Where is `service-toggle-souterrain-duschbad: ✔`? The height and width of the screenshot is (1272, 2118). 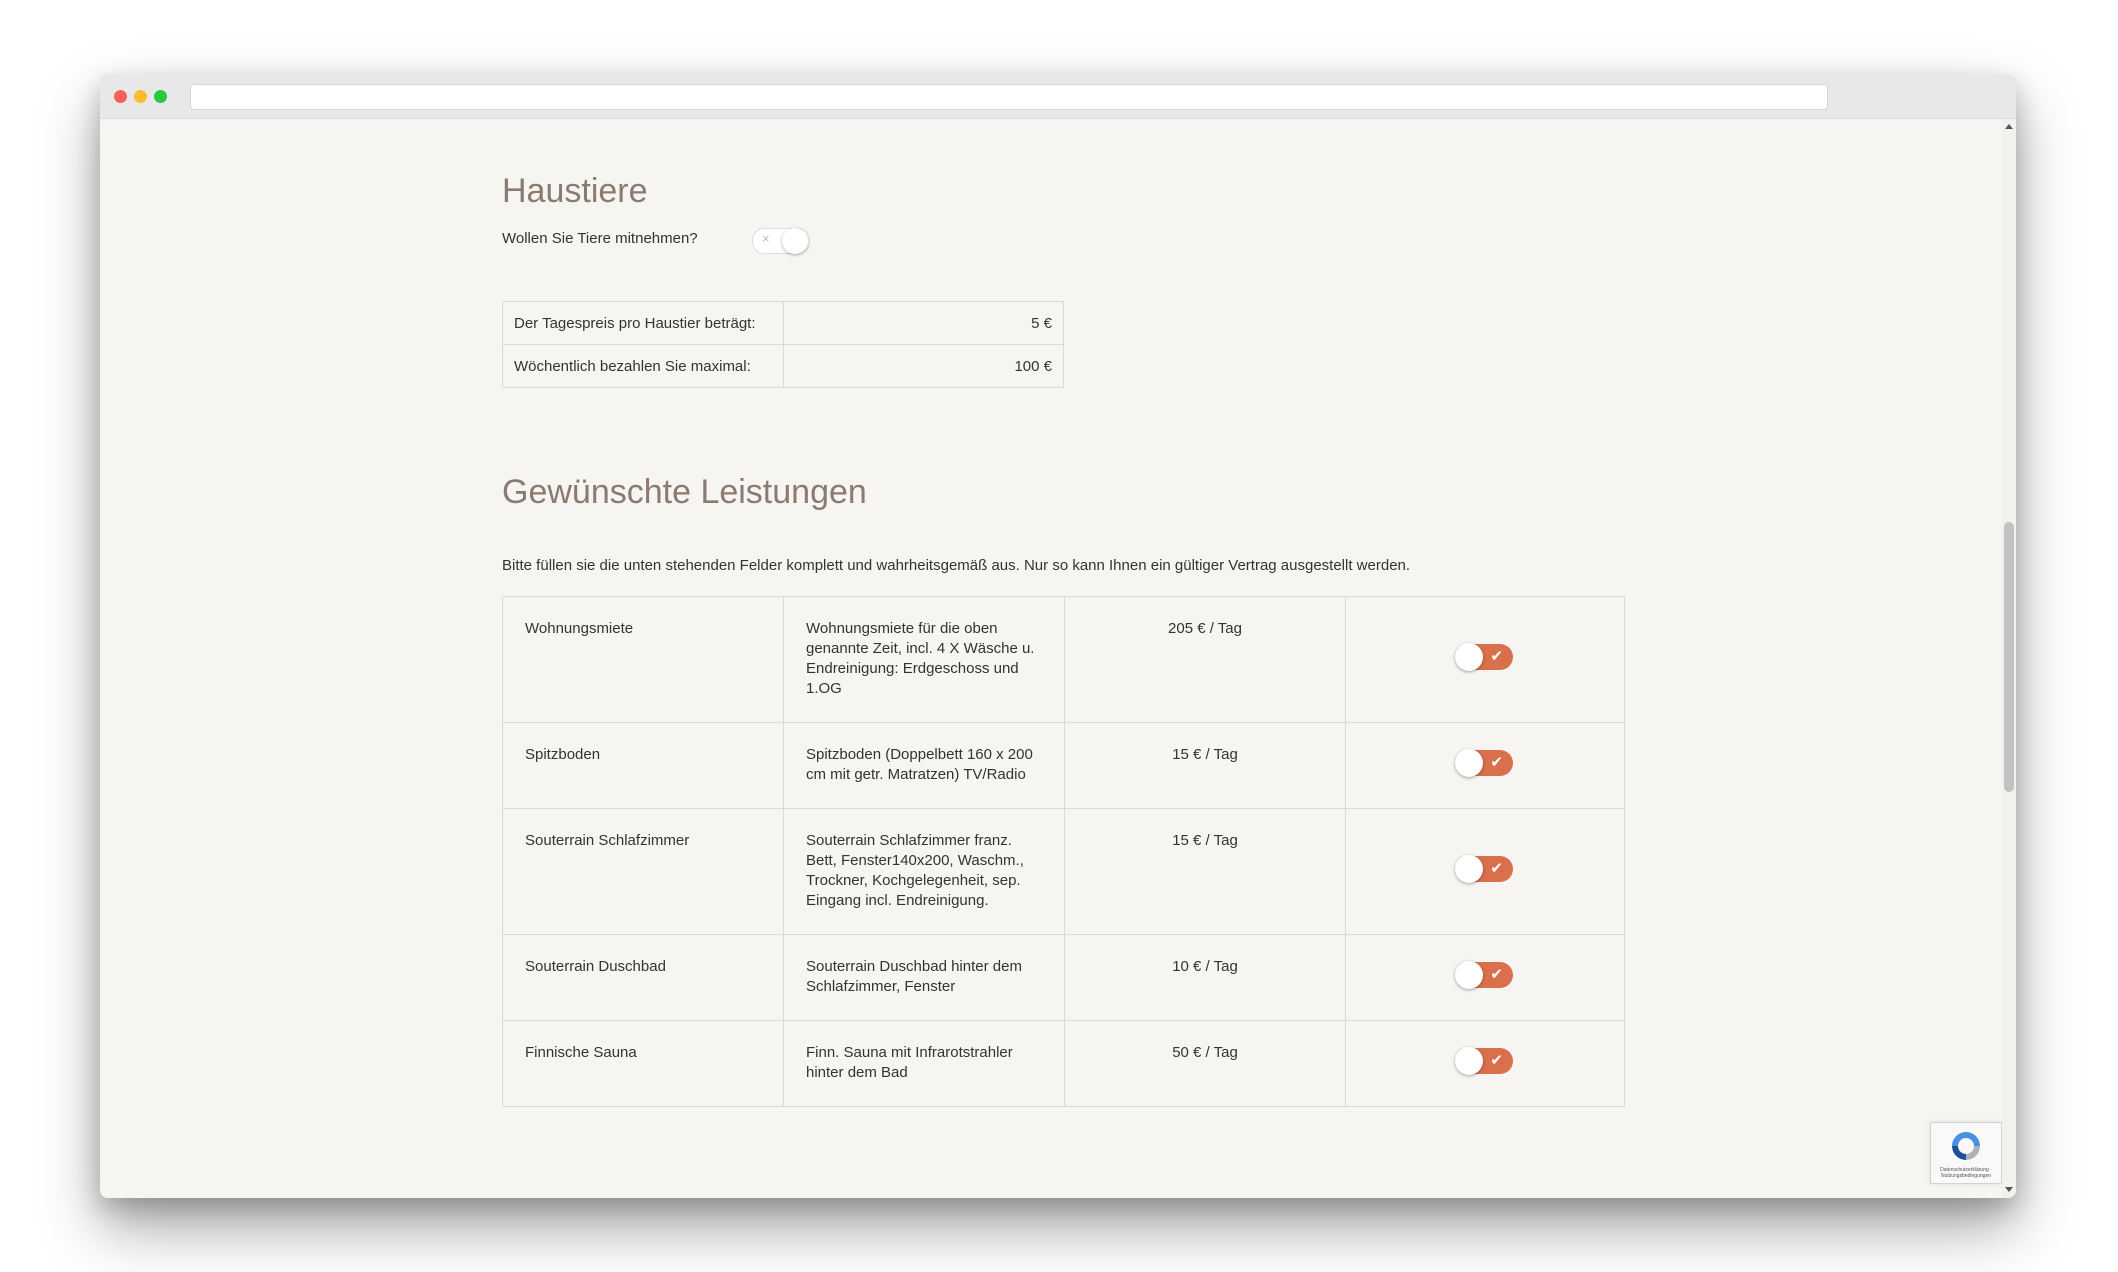 service-toggle-souterrain-duschbad: ✔ is located at coordinates (1484, 974).